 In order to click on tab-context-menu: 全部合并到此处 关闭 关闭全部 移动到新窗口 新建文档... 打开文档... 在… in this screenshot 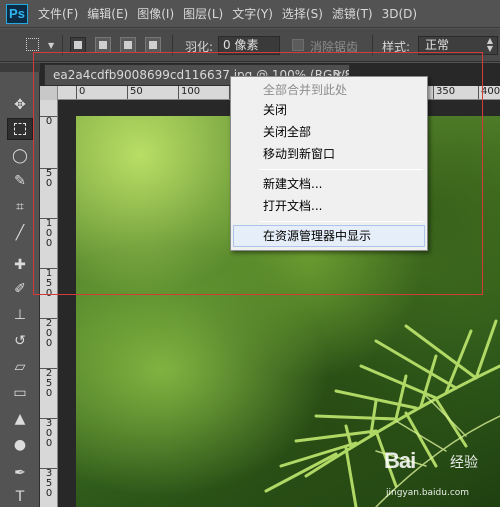, I will do `click(329, 163)`.